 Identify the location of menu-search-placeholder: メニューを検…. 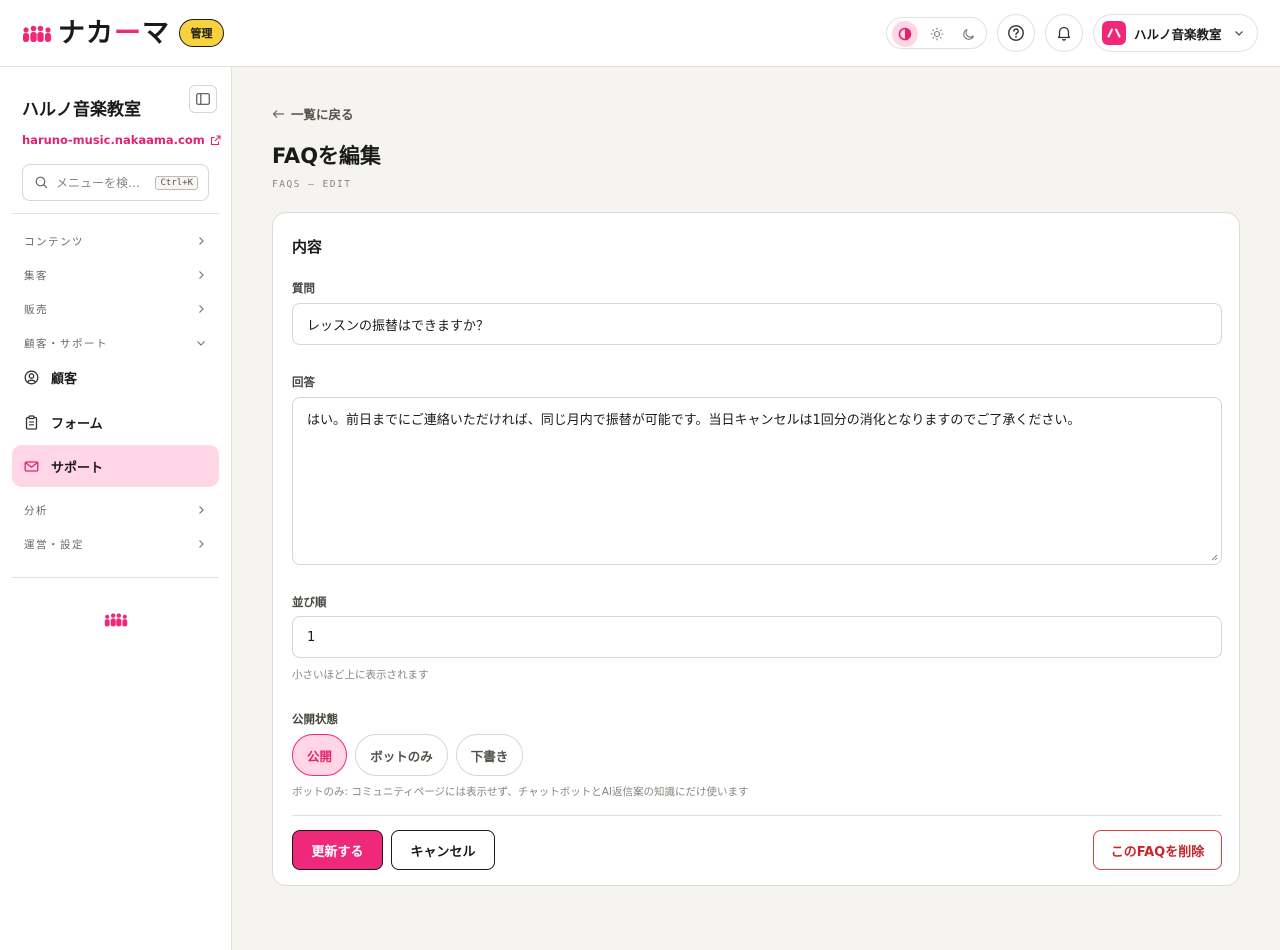
(98, 183).